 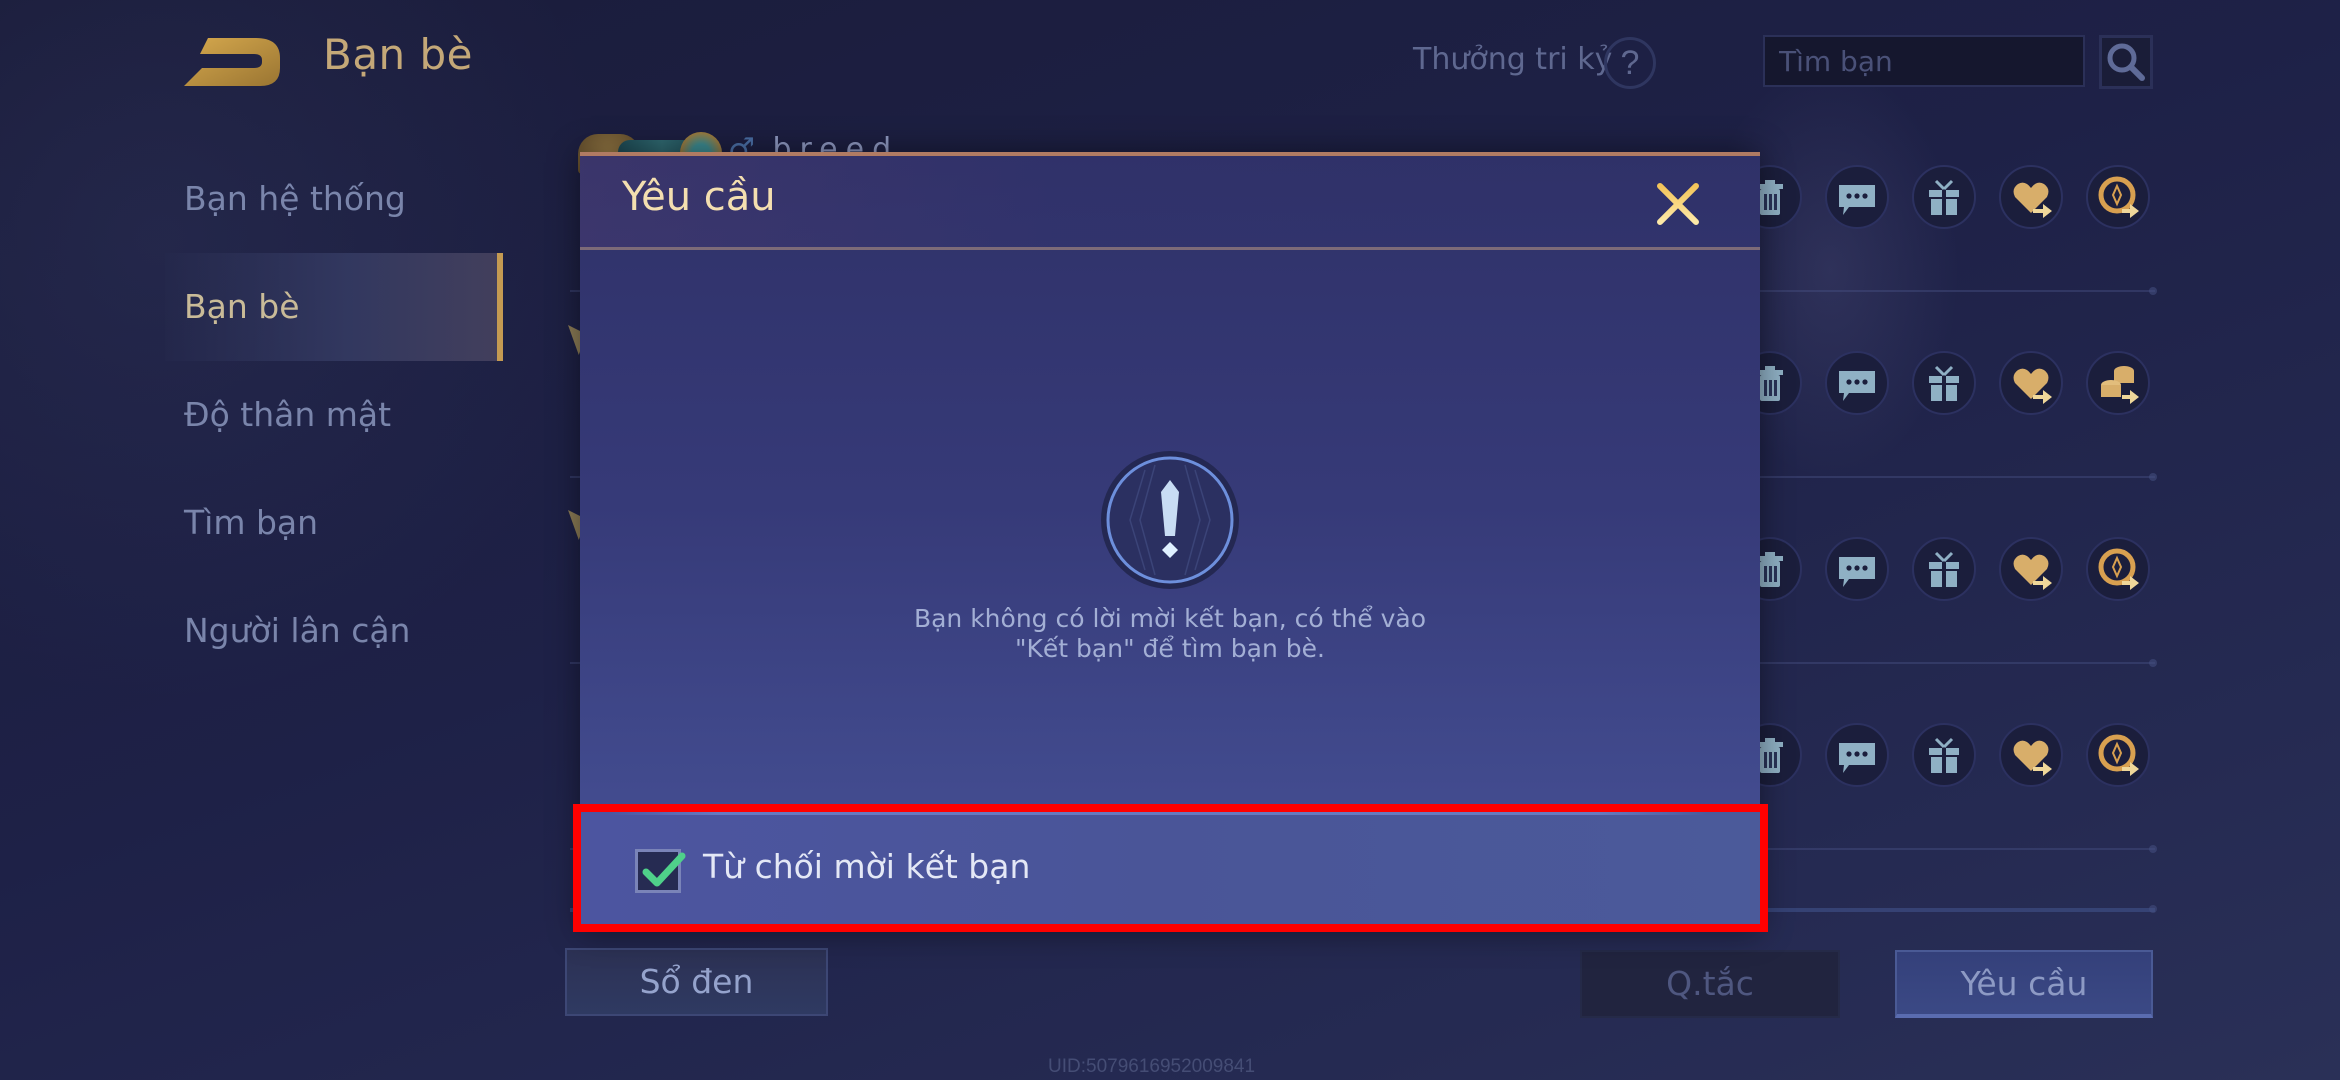 What do you see at coordinates (251, 522) in the screenshot?
I see `sidebar-item-label: Tìm bạn` at bounding box center [251, 522].